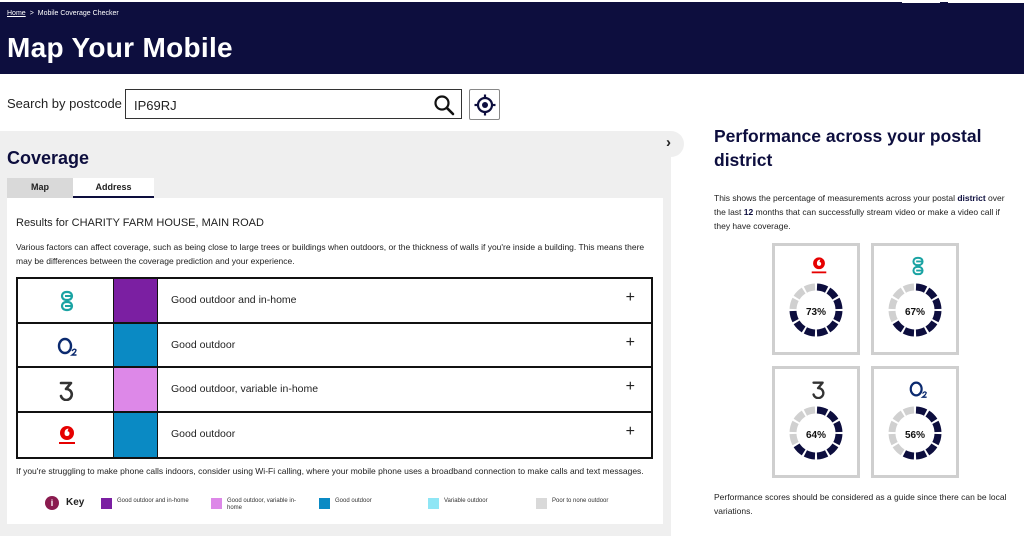  I want to click on tab-address: Address, so click(113, 188).